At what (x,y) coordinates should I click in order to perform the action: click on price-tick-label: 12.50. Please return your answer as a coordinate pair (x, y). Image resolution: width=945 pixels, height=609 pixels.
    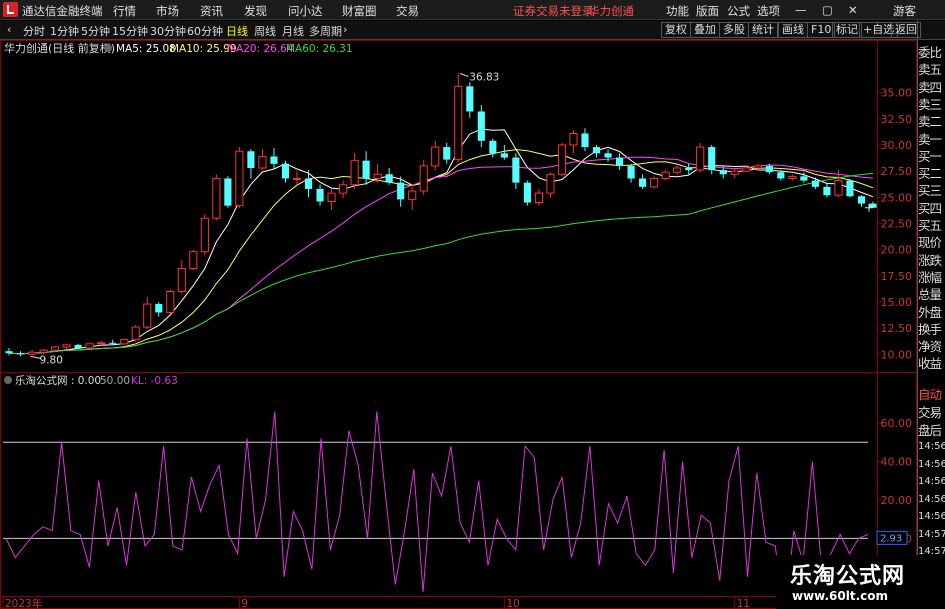
    Looking at the image, I should click on (897, 328).